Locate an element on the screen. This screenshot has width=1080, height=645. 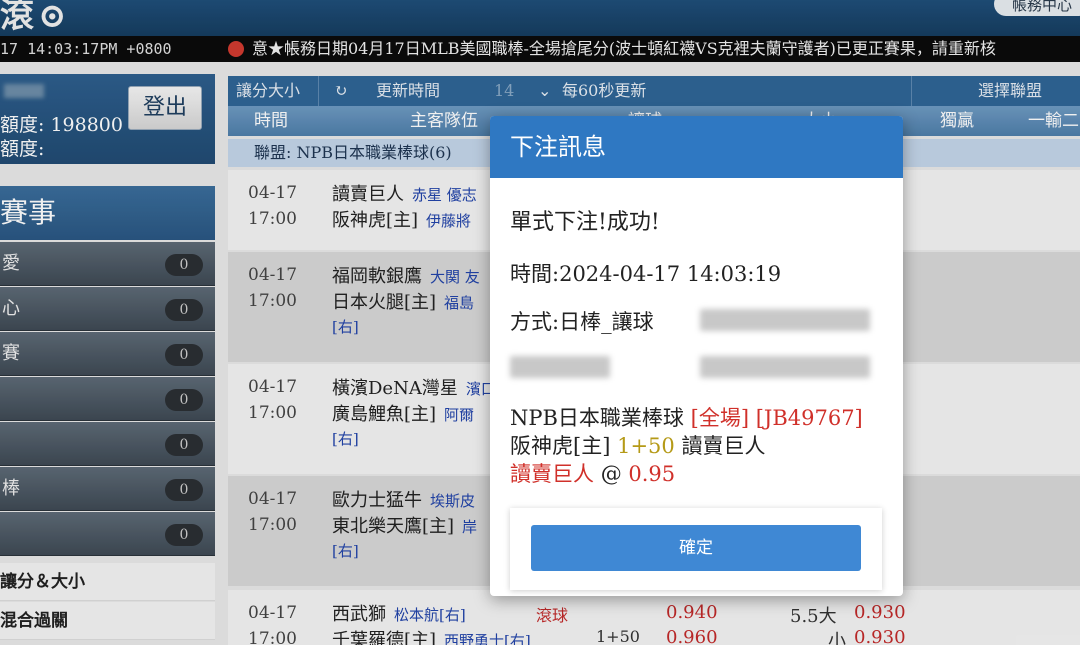
bet-matchup: 阪神虎[主] 1+50 讀賣巨人 is located at coordinates (638, 446).